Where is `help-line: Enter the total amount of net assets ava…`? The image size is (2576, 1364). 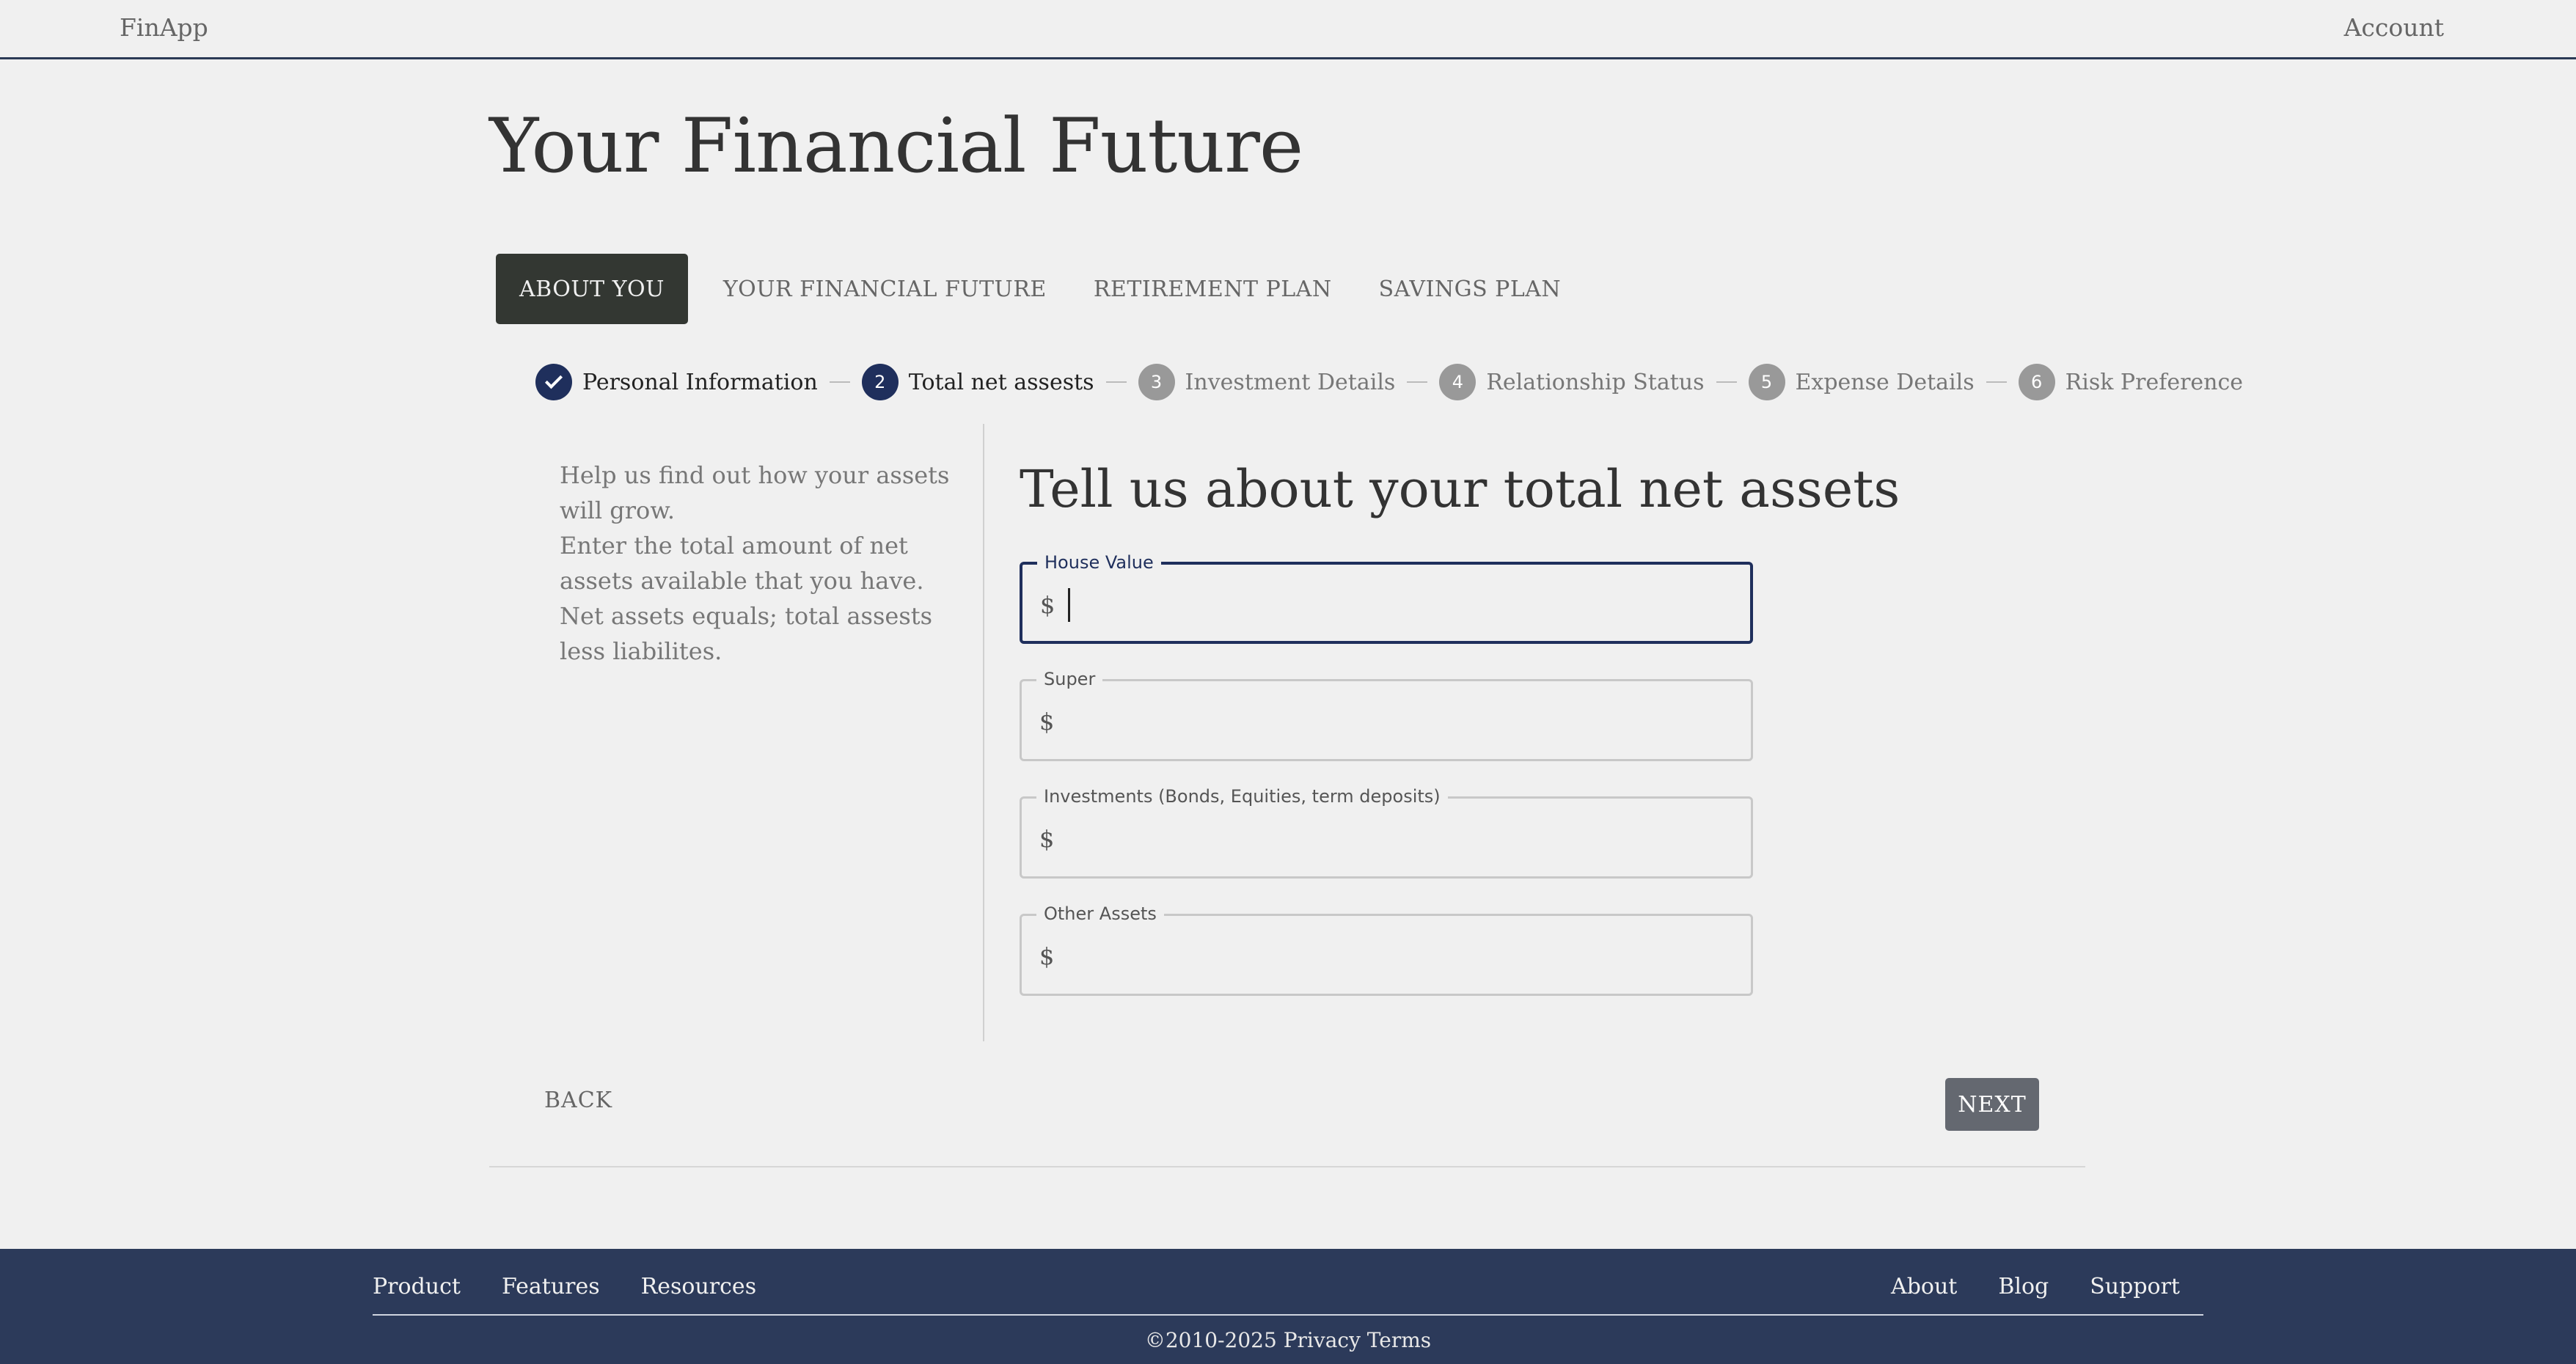
help-line: Enter the total amount of net assets ava… is located at coordinates (746, 598).